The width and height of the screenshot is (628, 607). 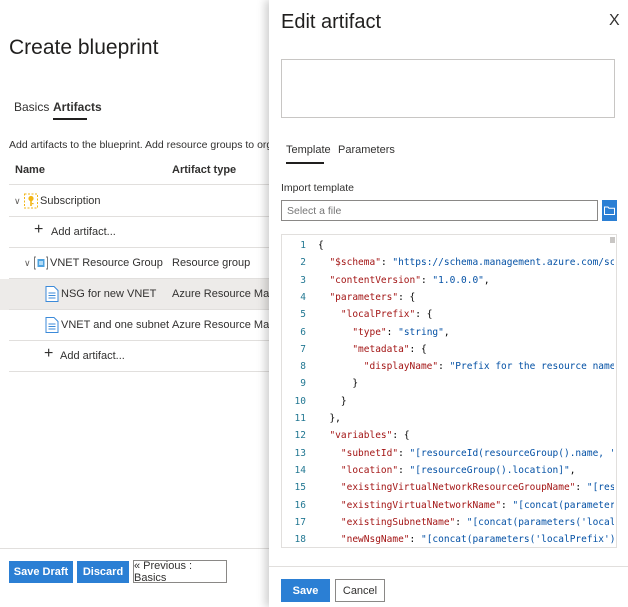 What do you see at coordinates (106, 263) in the screenshot?
I see `row-label: VNET Resource Group` at bounding box center [106, 263].